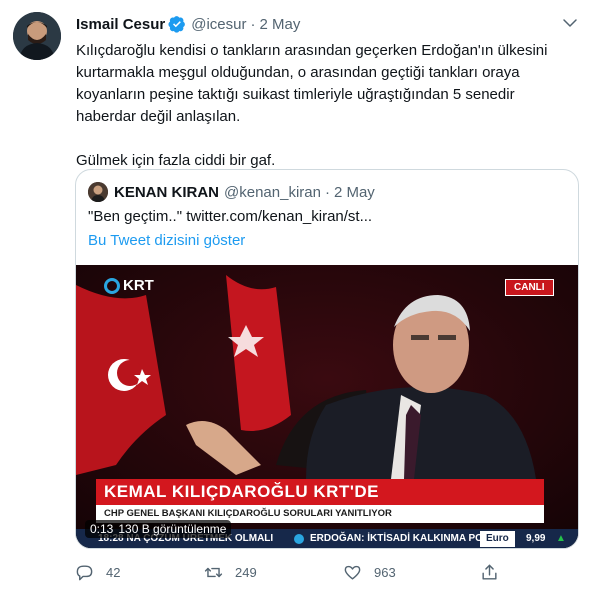 This screenshot has width=589, height=600. I want to click on share-icon, so click(489, 572).